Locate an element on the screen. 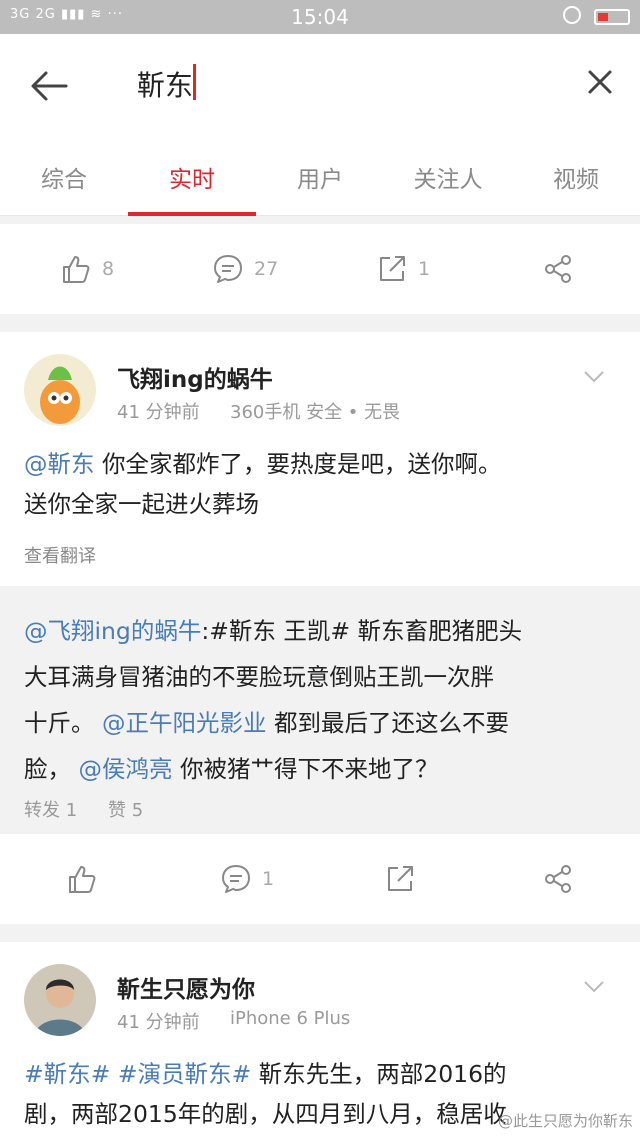 This screenshot has width=640, height=1138. translate-link: 查看翻译 is located at coordinates (60, 555).